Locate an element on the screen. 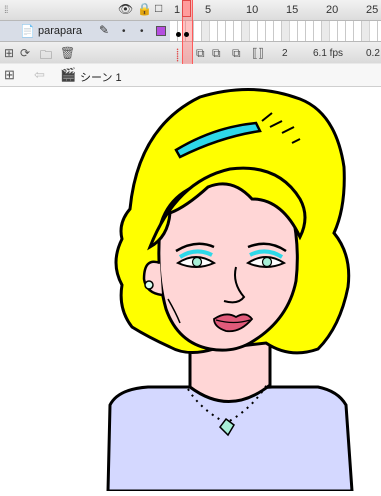  lock-icon: 🔒 is located at coordinates (144, 9).